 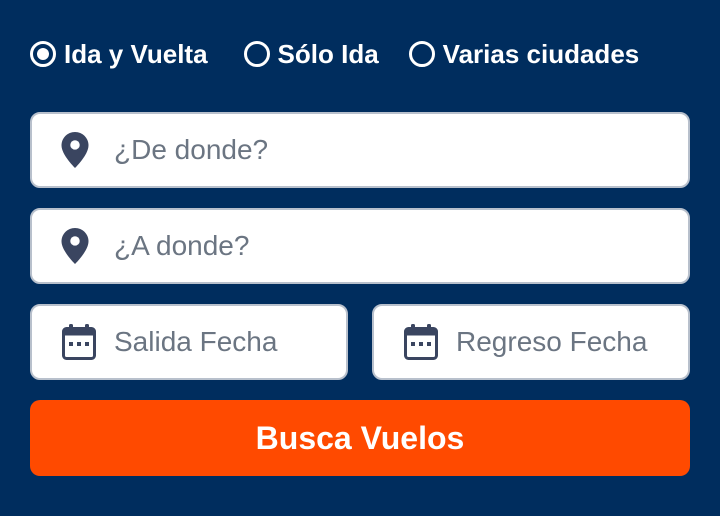 What do you see at coordinates (196, 341) in the screenshot?
I see `departure-date-placeholder: Salida Fecha` at bounding box center [196, 341].